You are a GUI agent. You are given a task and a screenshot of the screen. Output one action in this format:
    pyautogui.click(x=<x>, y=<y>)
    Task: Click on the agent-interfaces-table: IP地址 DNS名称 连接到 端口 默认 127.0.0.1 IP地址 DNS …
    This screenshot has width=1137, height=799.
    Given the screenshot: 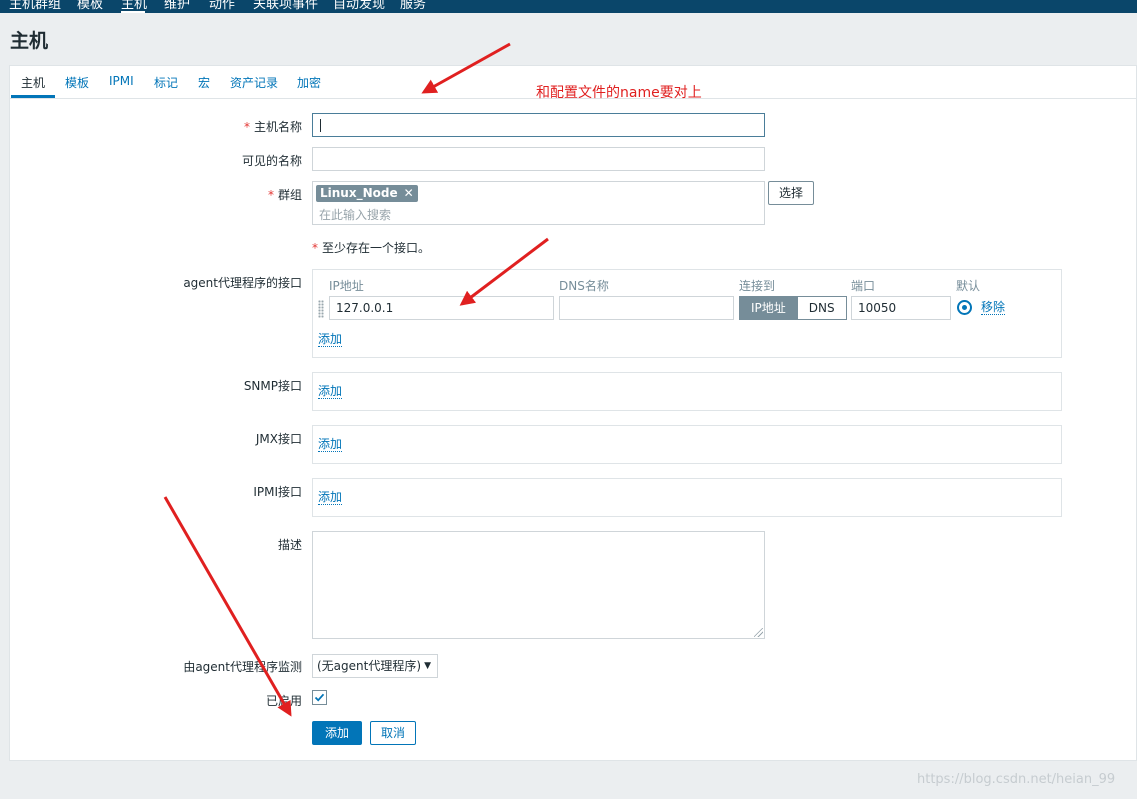 What is the action you would take?
    pyautogui.click(x=687, y=313)
    